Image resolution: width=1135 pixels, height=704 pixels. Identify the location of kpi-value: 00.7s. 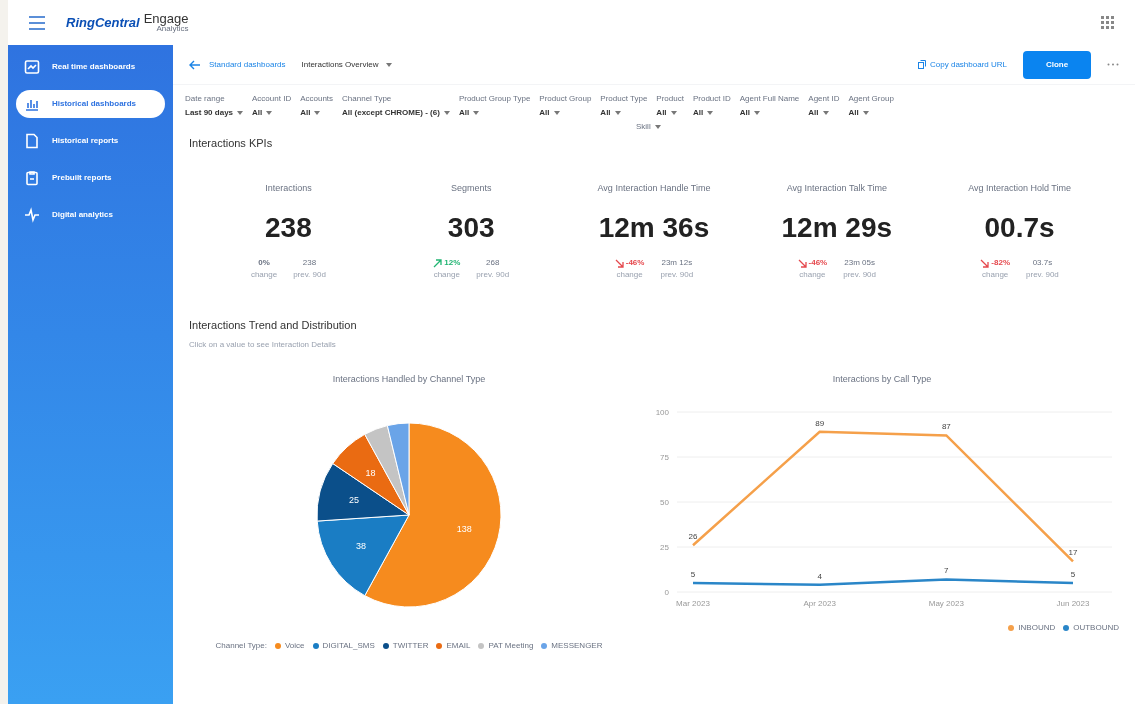
(1019, 228).